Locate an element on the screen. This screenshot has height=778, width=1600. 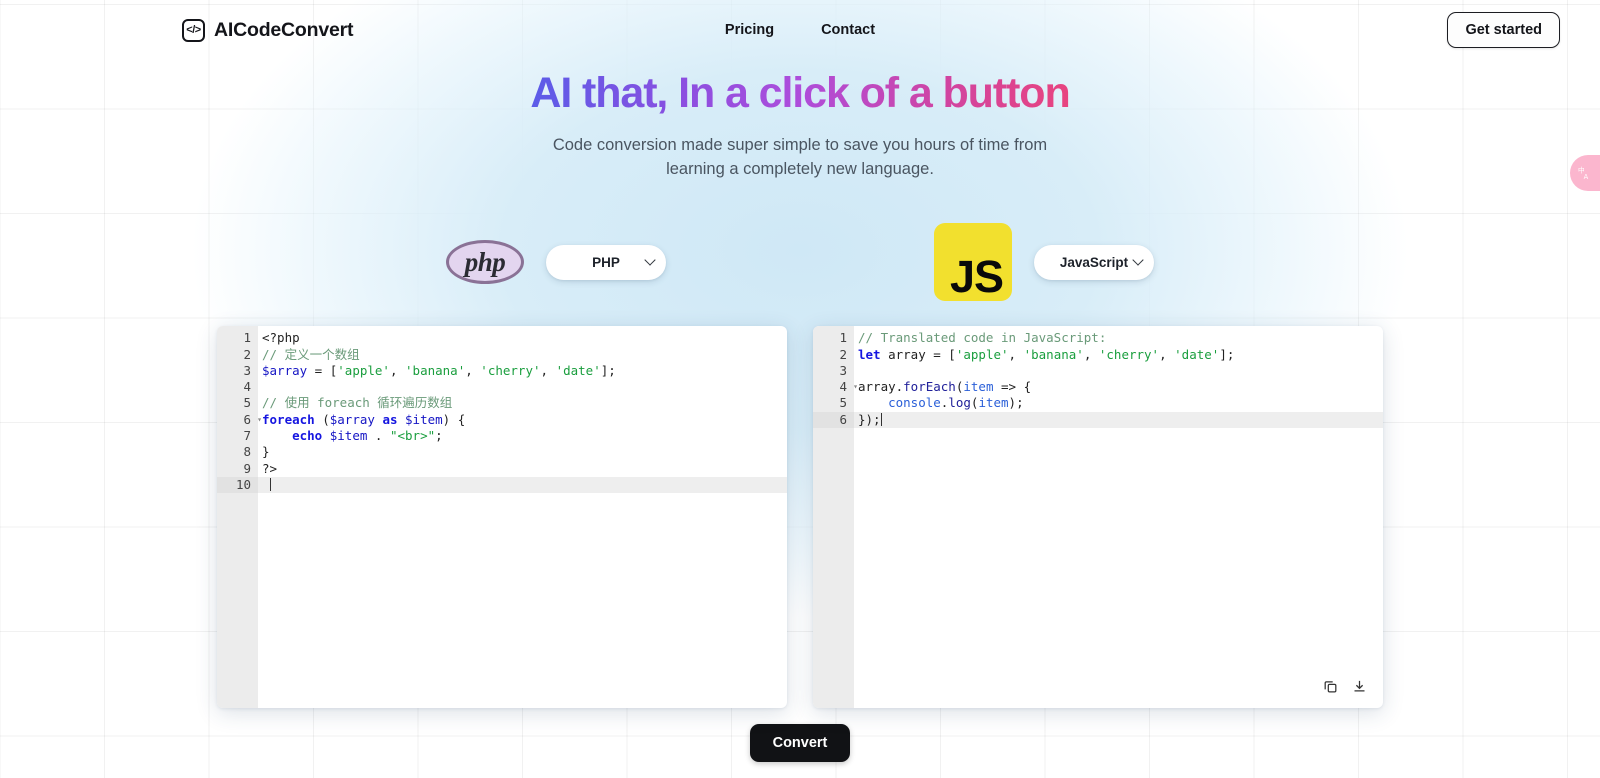
main-nav: Pricing Contact is located at coordinates (800, 30).